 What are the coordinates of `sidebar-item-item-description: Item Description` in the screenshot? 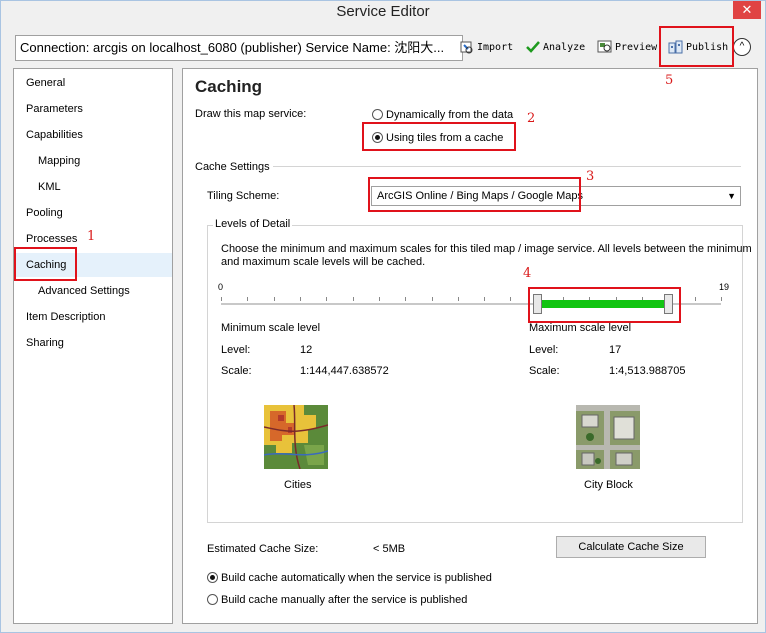 It's located at (65, 317).